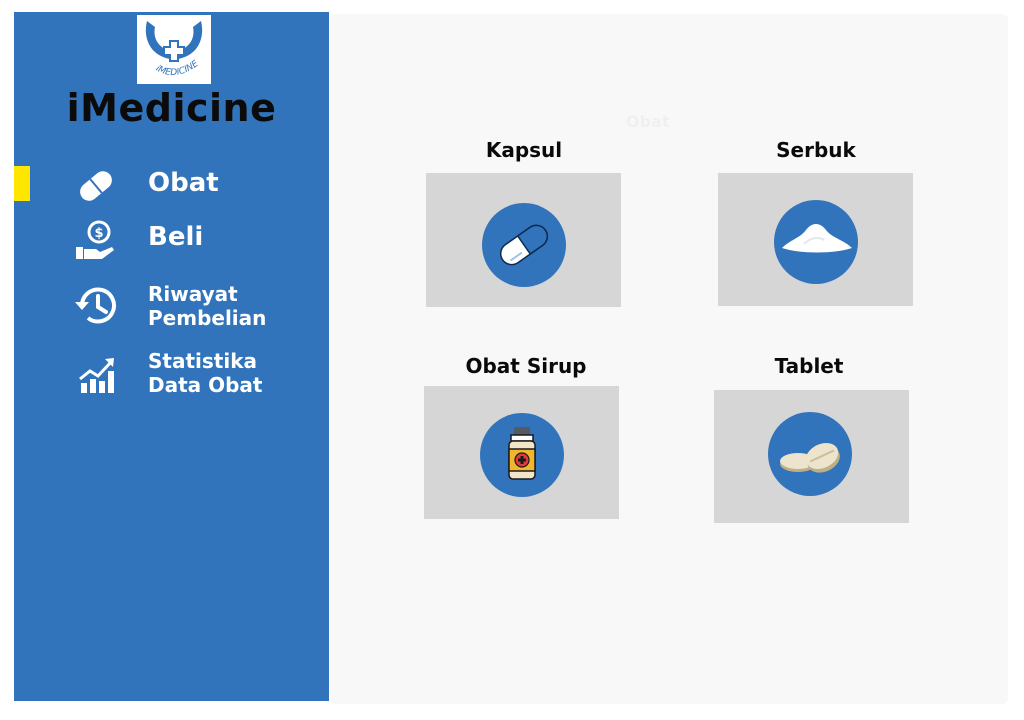 The image size is (1024, 720). I want to click on powder-icon, so click(817, 238).